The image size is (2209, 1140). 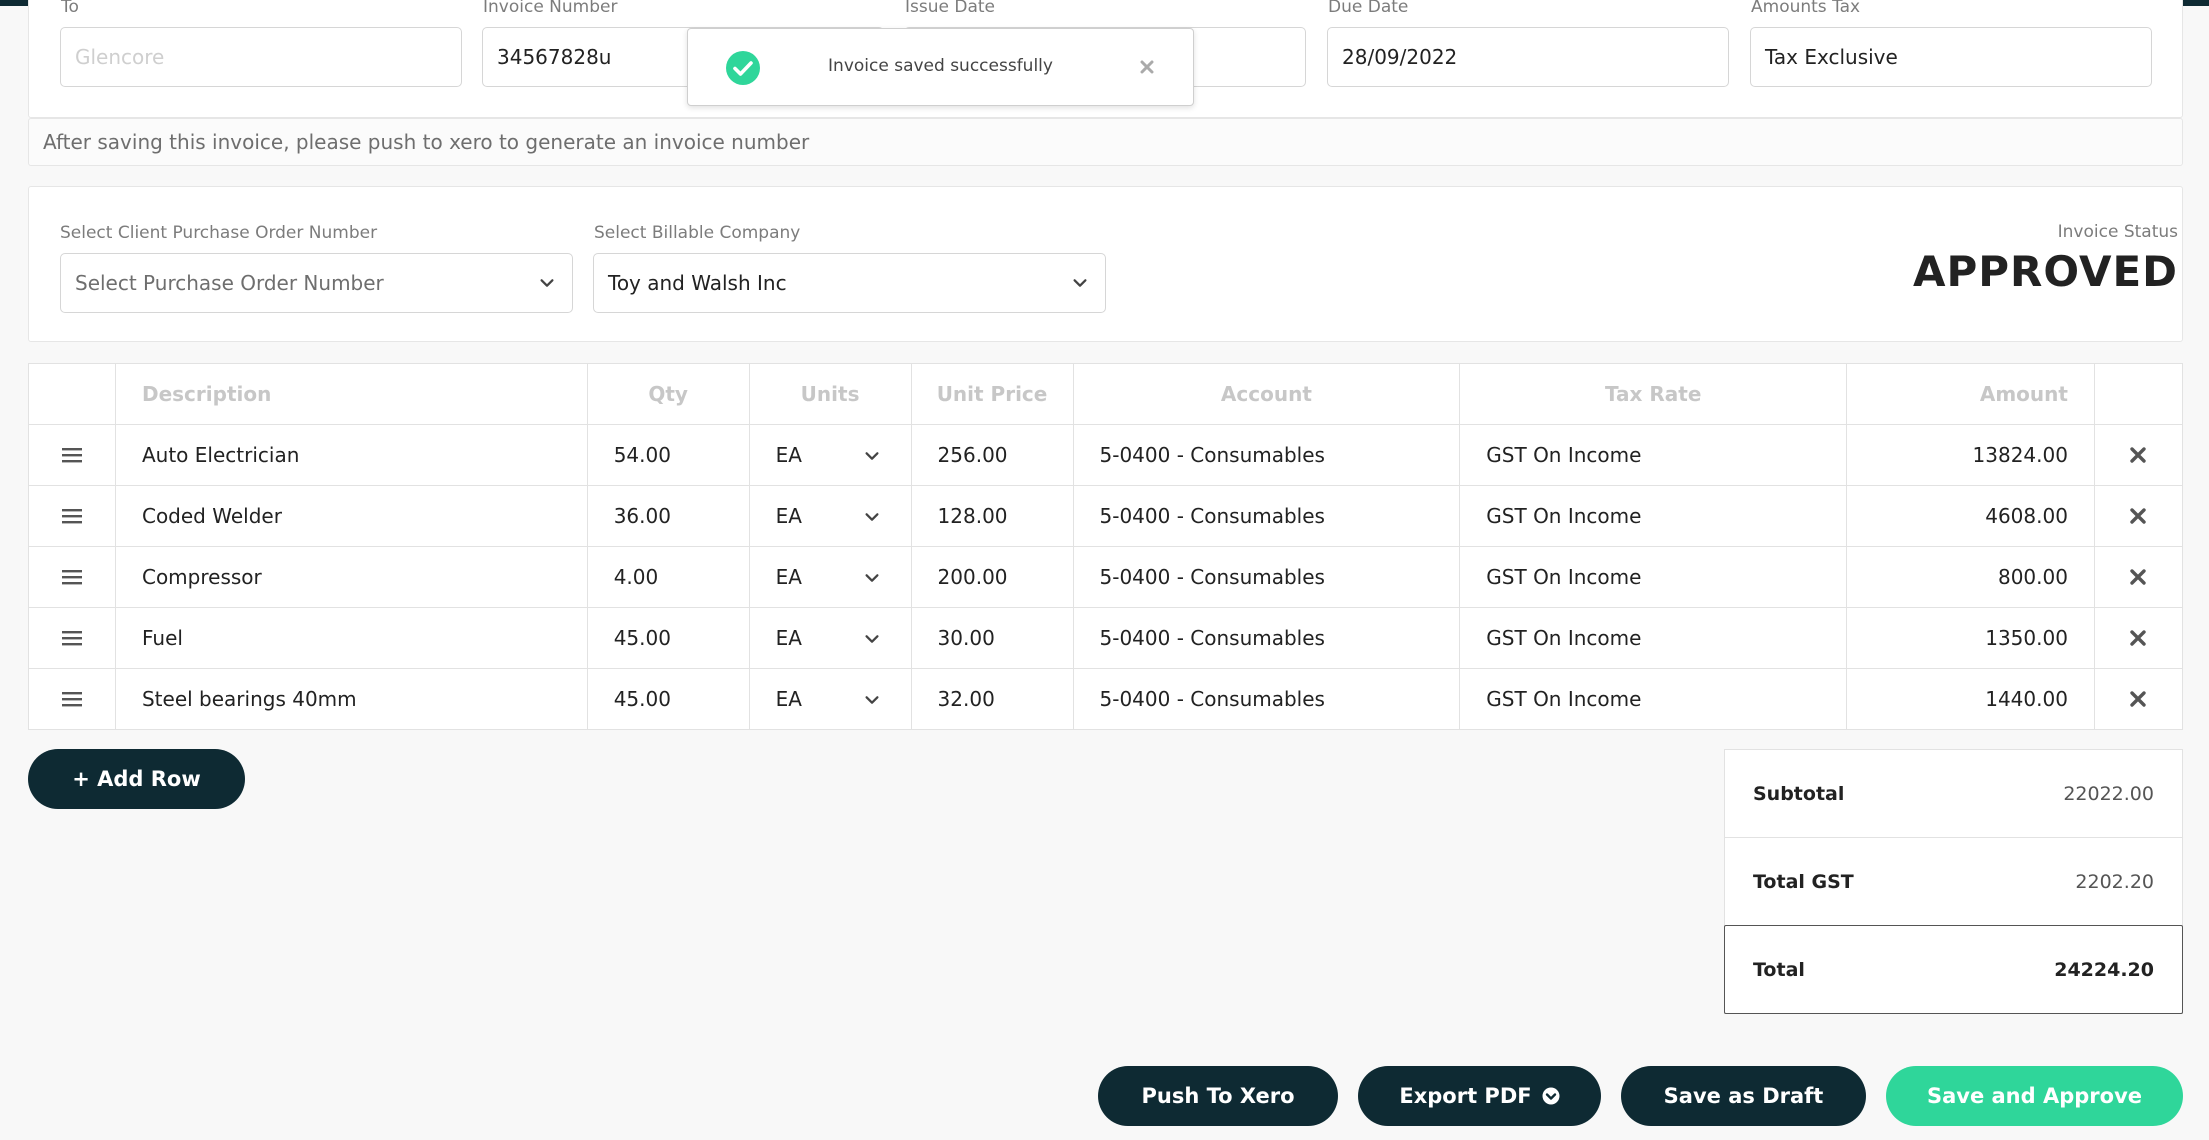 I want to click on subtotal-label: Subtotal, so click(x=1799, y=793).